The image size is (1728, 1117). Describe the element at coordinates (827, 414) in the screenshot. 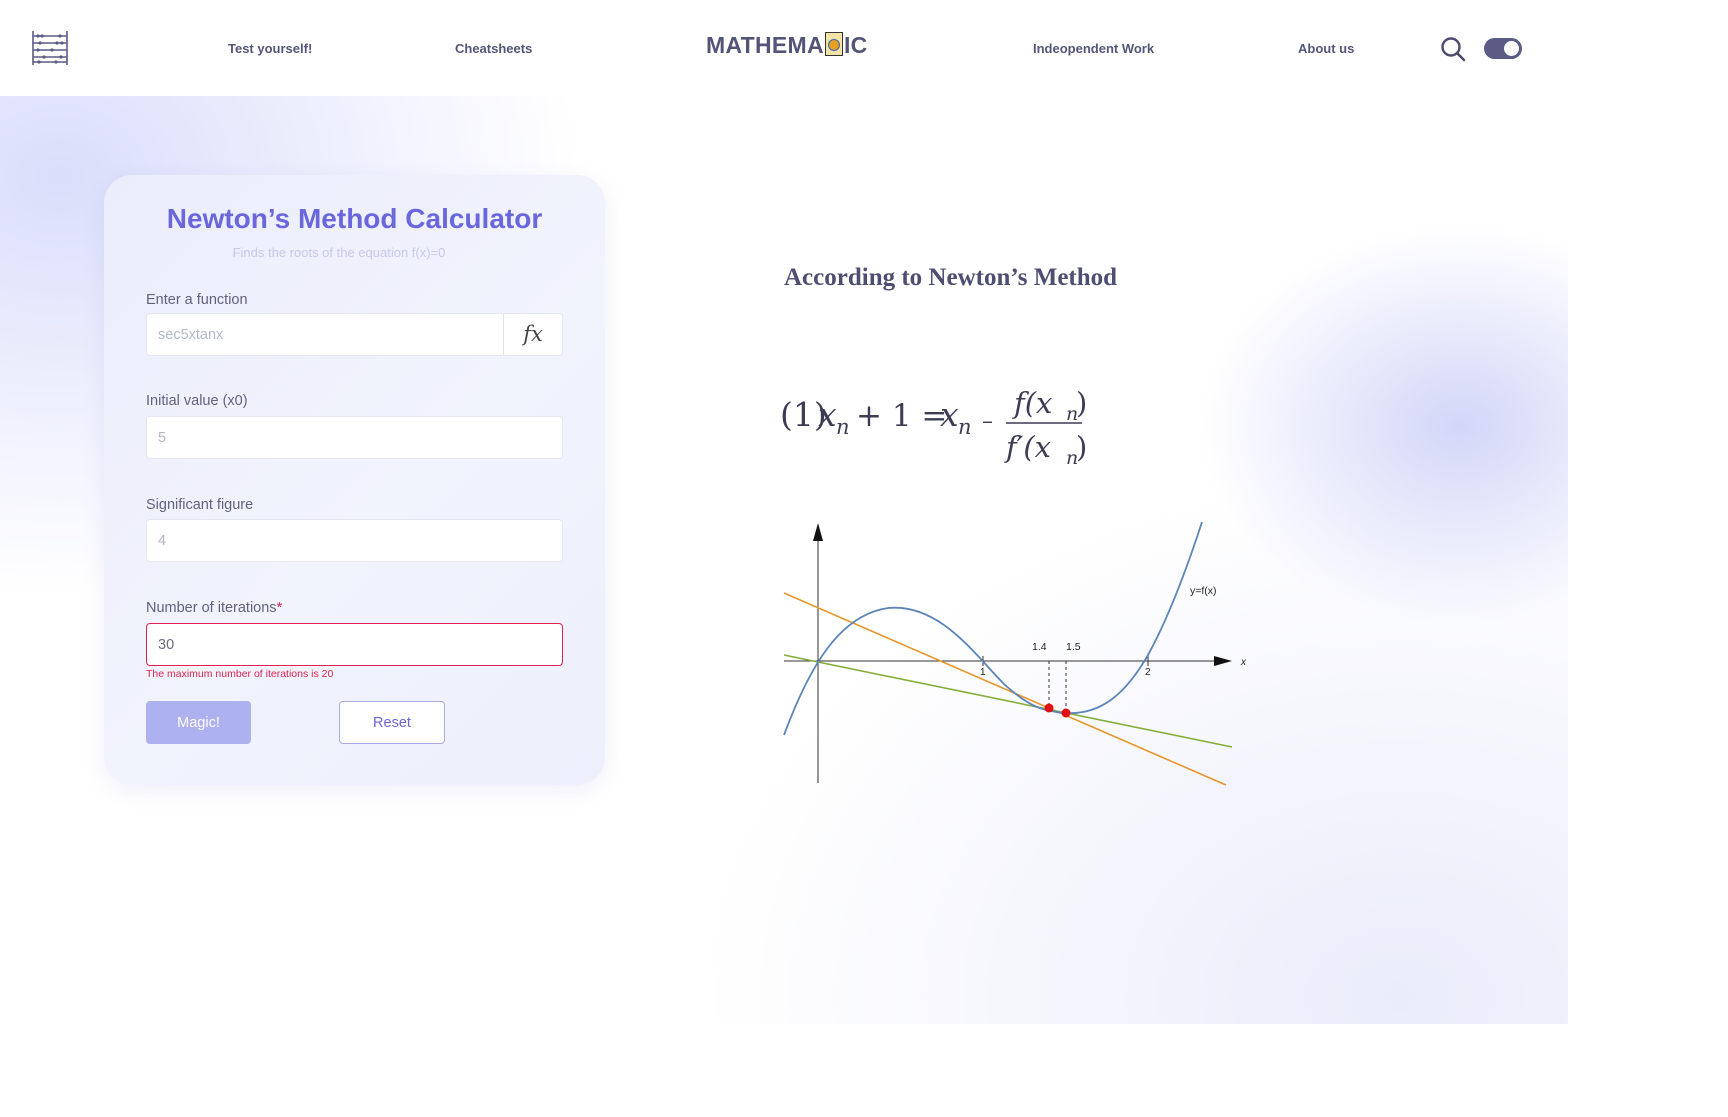

I see `formula-lhs-var: x` at that location.